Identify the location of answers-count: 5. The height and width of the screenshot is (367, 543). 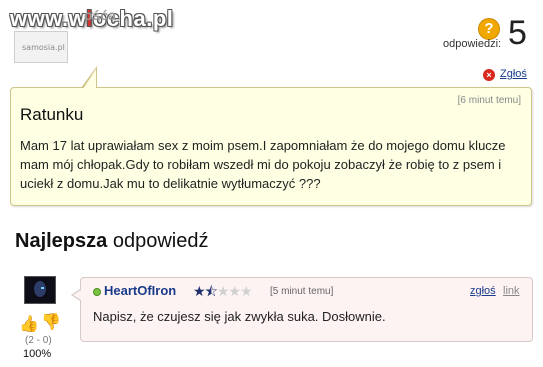
(517, 33).